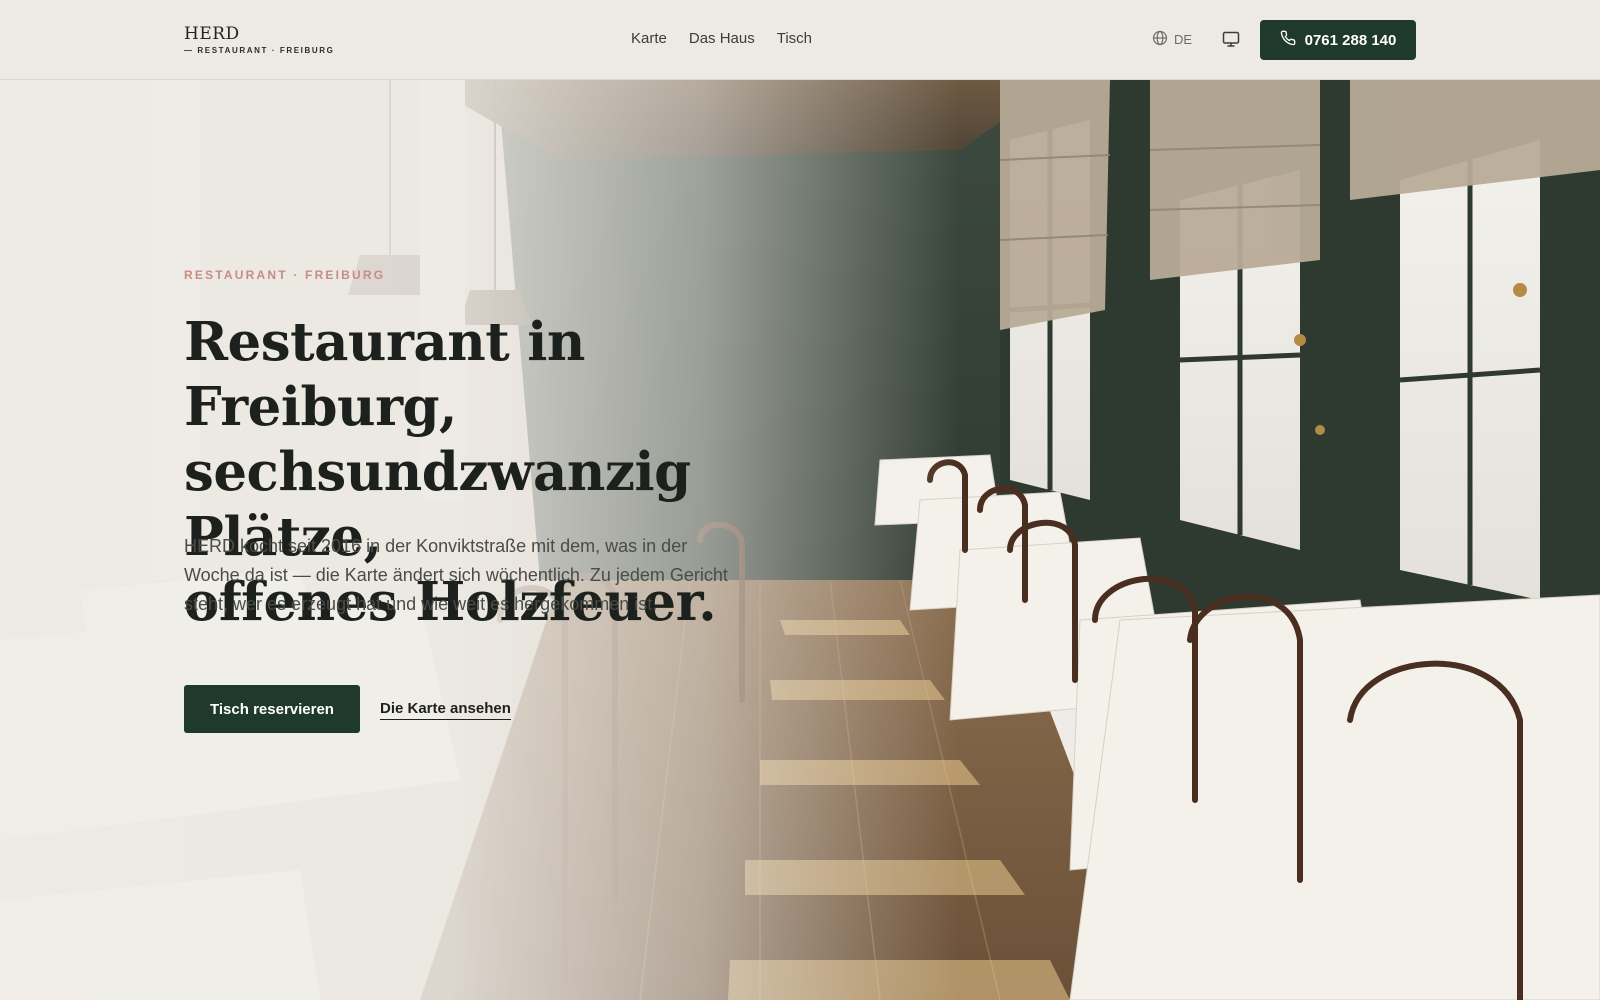 Image resolution: width=1600 pixels, height=1000 pixels. I want to click on display-mode-button, so click(1231, 39).